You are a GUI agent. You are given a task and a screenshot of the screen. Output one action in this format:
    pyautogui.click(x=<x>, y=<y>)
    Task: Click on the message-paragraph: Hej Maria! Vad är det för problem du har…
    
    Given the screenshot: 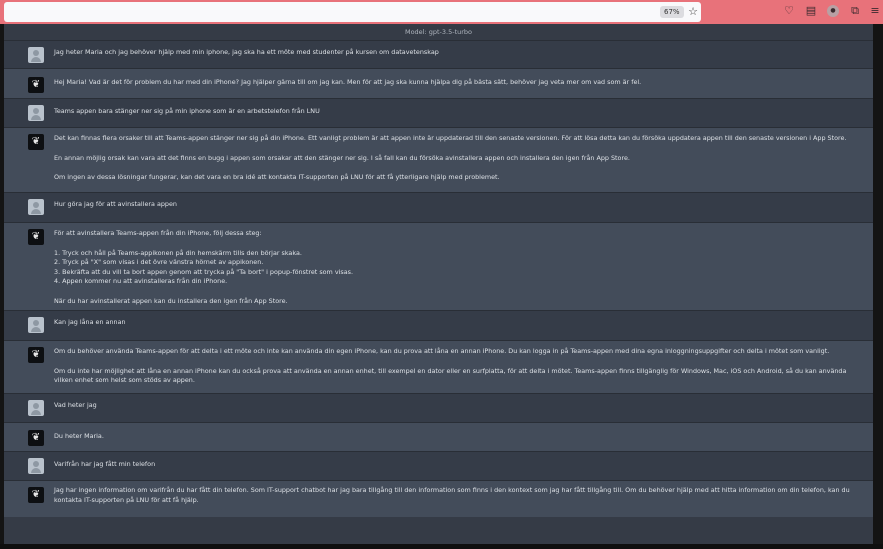 What is the action you would take?
    pyautogui.click(x=348, y=82)
    